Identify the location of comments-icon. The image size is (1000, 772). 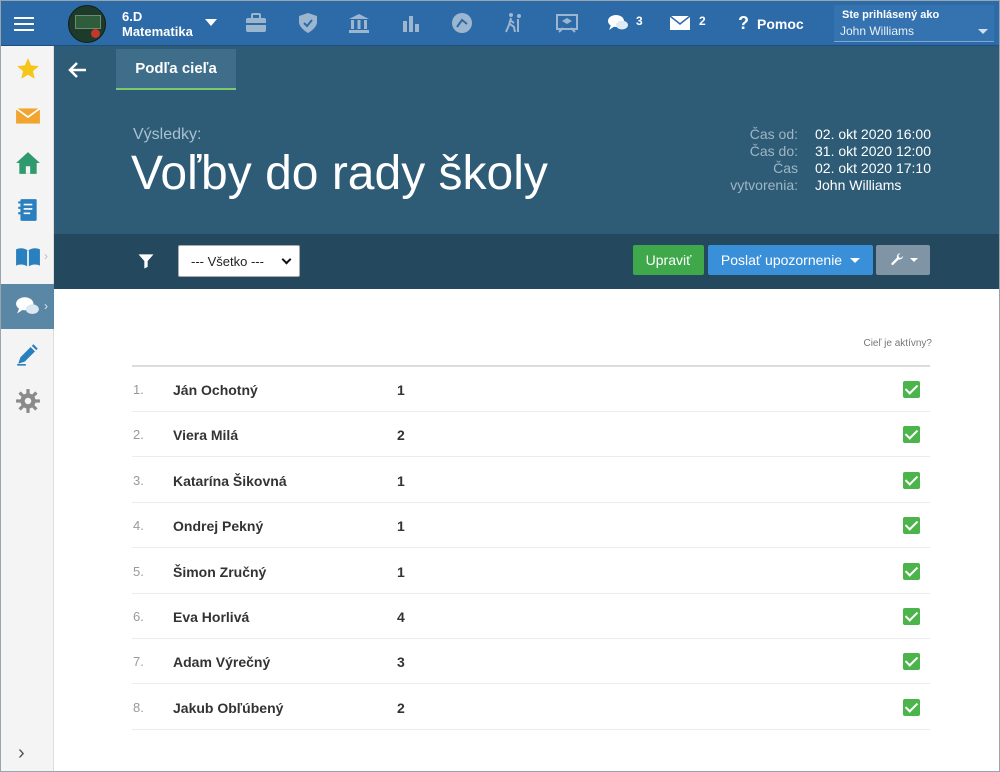
(27, 305).